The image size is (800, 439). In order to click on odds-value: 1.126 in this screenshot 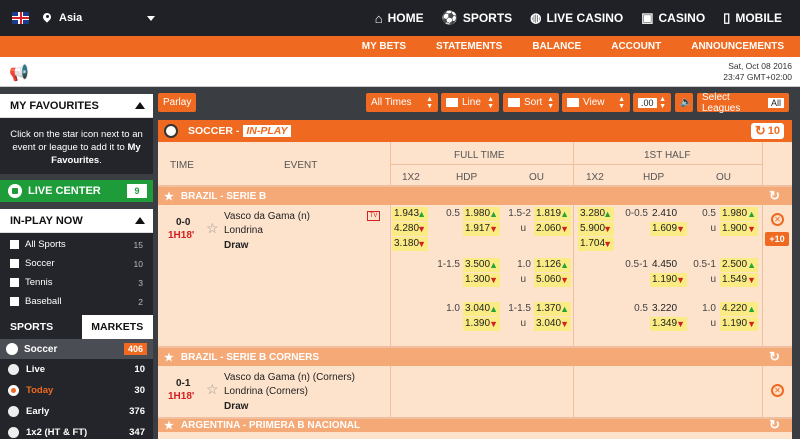, I will do `click(549, 264)`.